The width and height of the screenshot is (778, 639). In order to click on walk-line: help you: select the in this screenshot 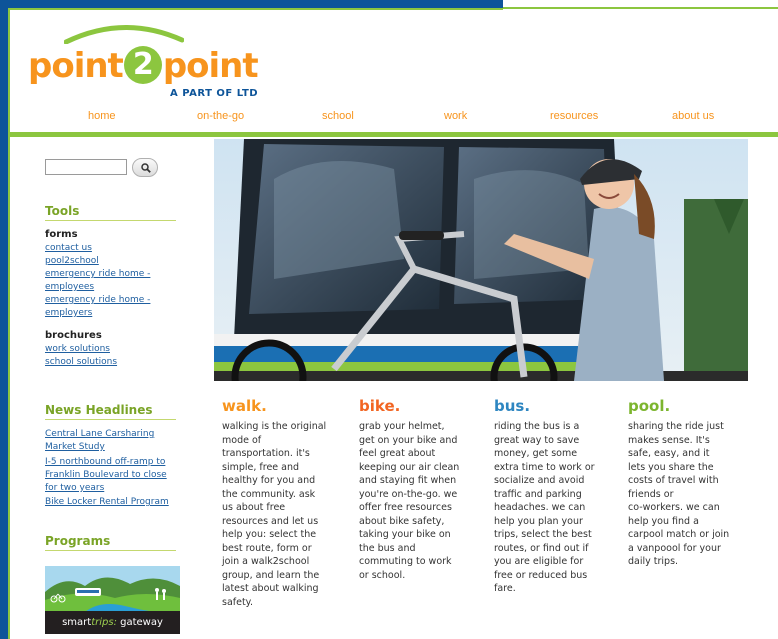, I will do `click(269, 534)`.